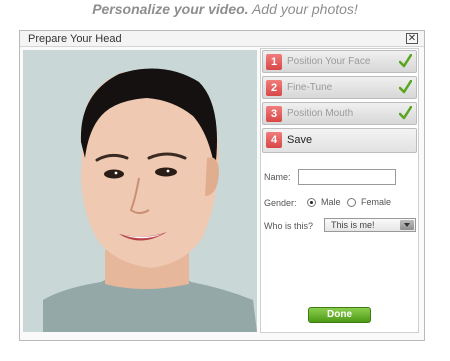 The image size is (450, 361). Describe the element at coordinates (274, 114) in the screenshot. I see `step-number-badge: 3` at that location.